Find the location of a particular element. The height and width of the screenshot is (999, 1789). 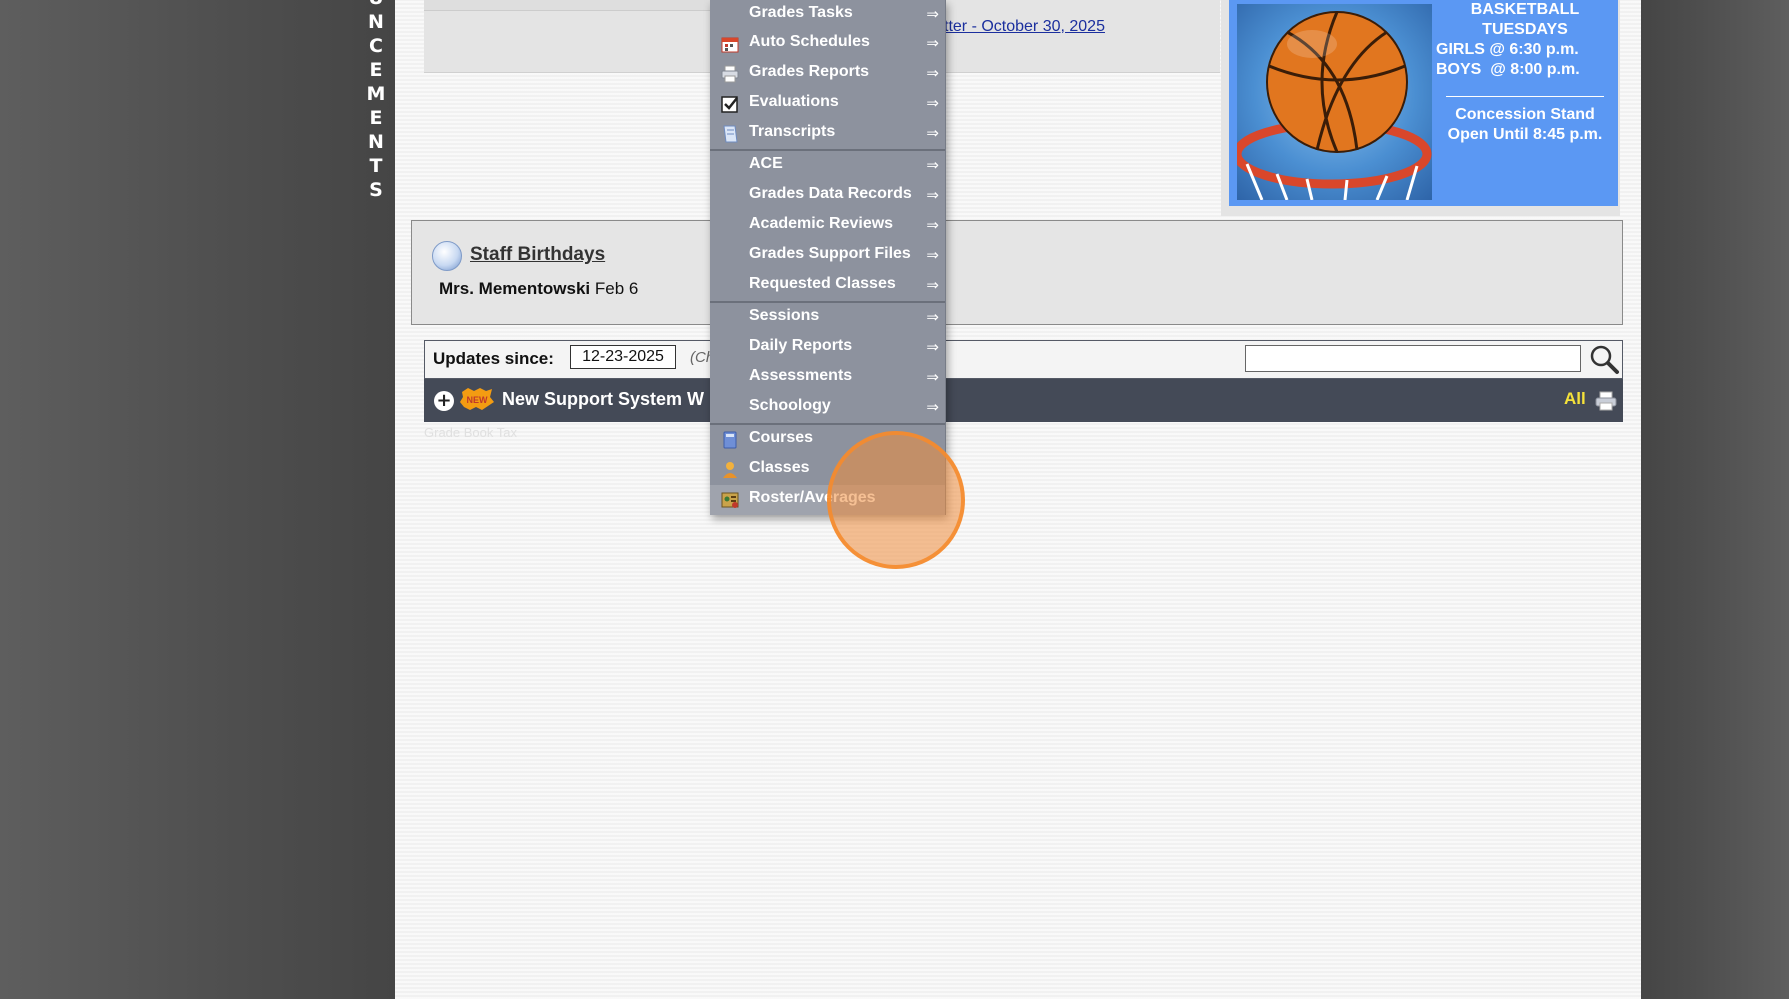

menu-item-label: Schoology is located at coordinates (790, 405).